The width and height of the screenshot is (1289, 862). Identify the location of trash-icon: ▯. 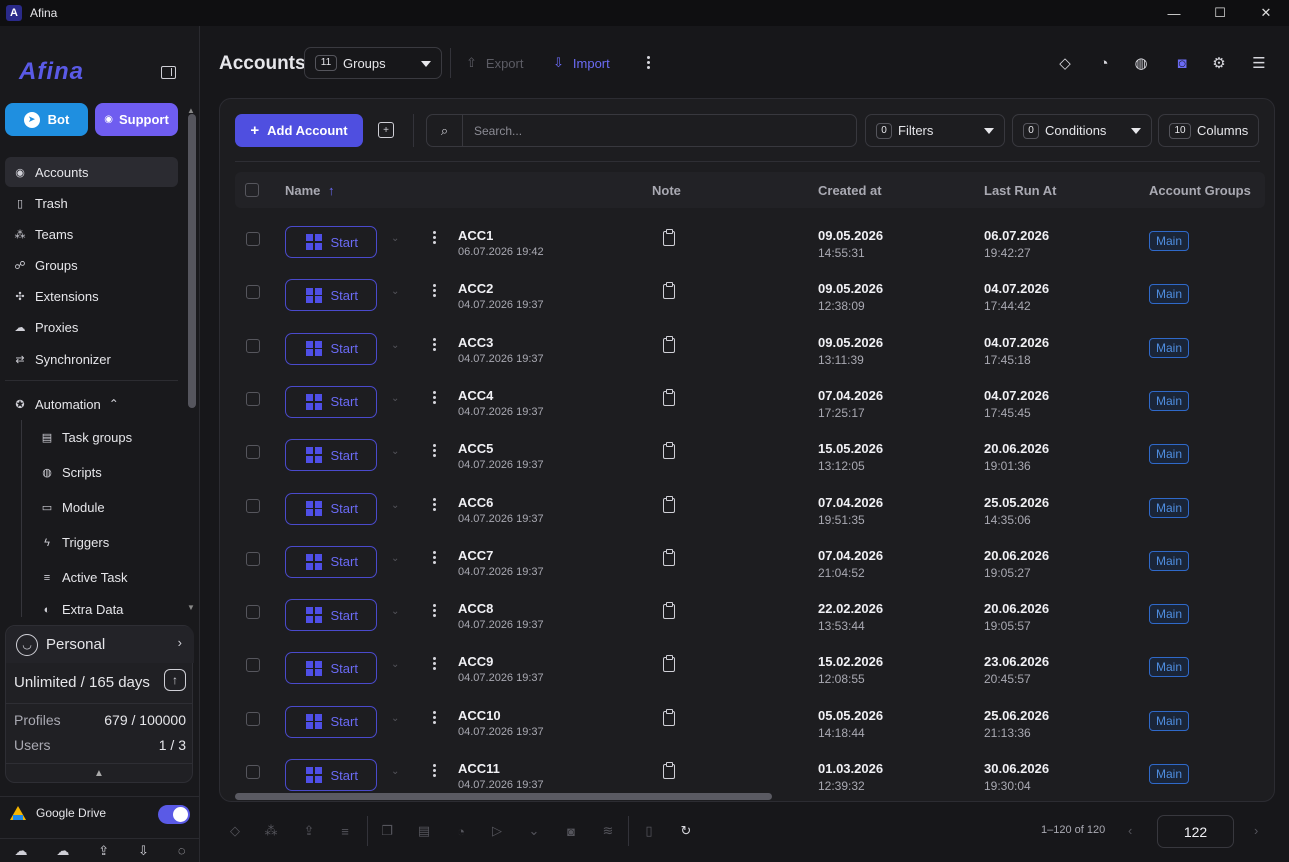
(649, 831).